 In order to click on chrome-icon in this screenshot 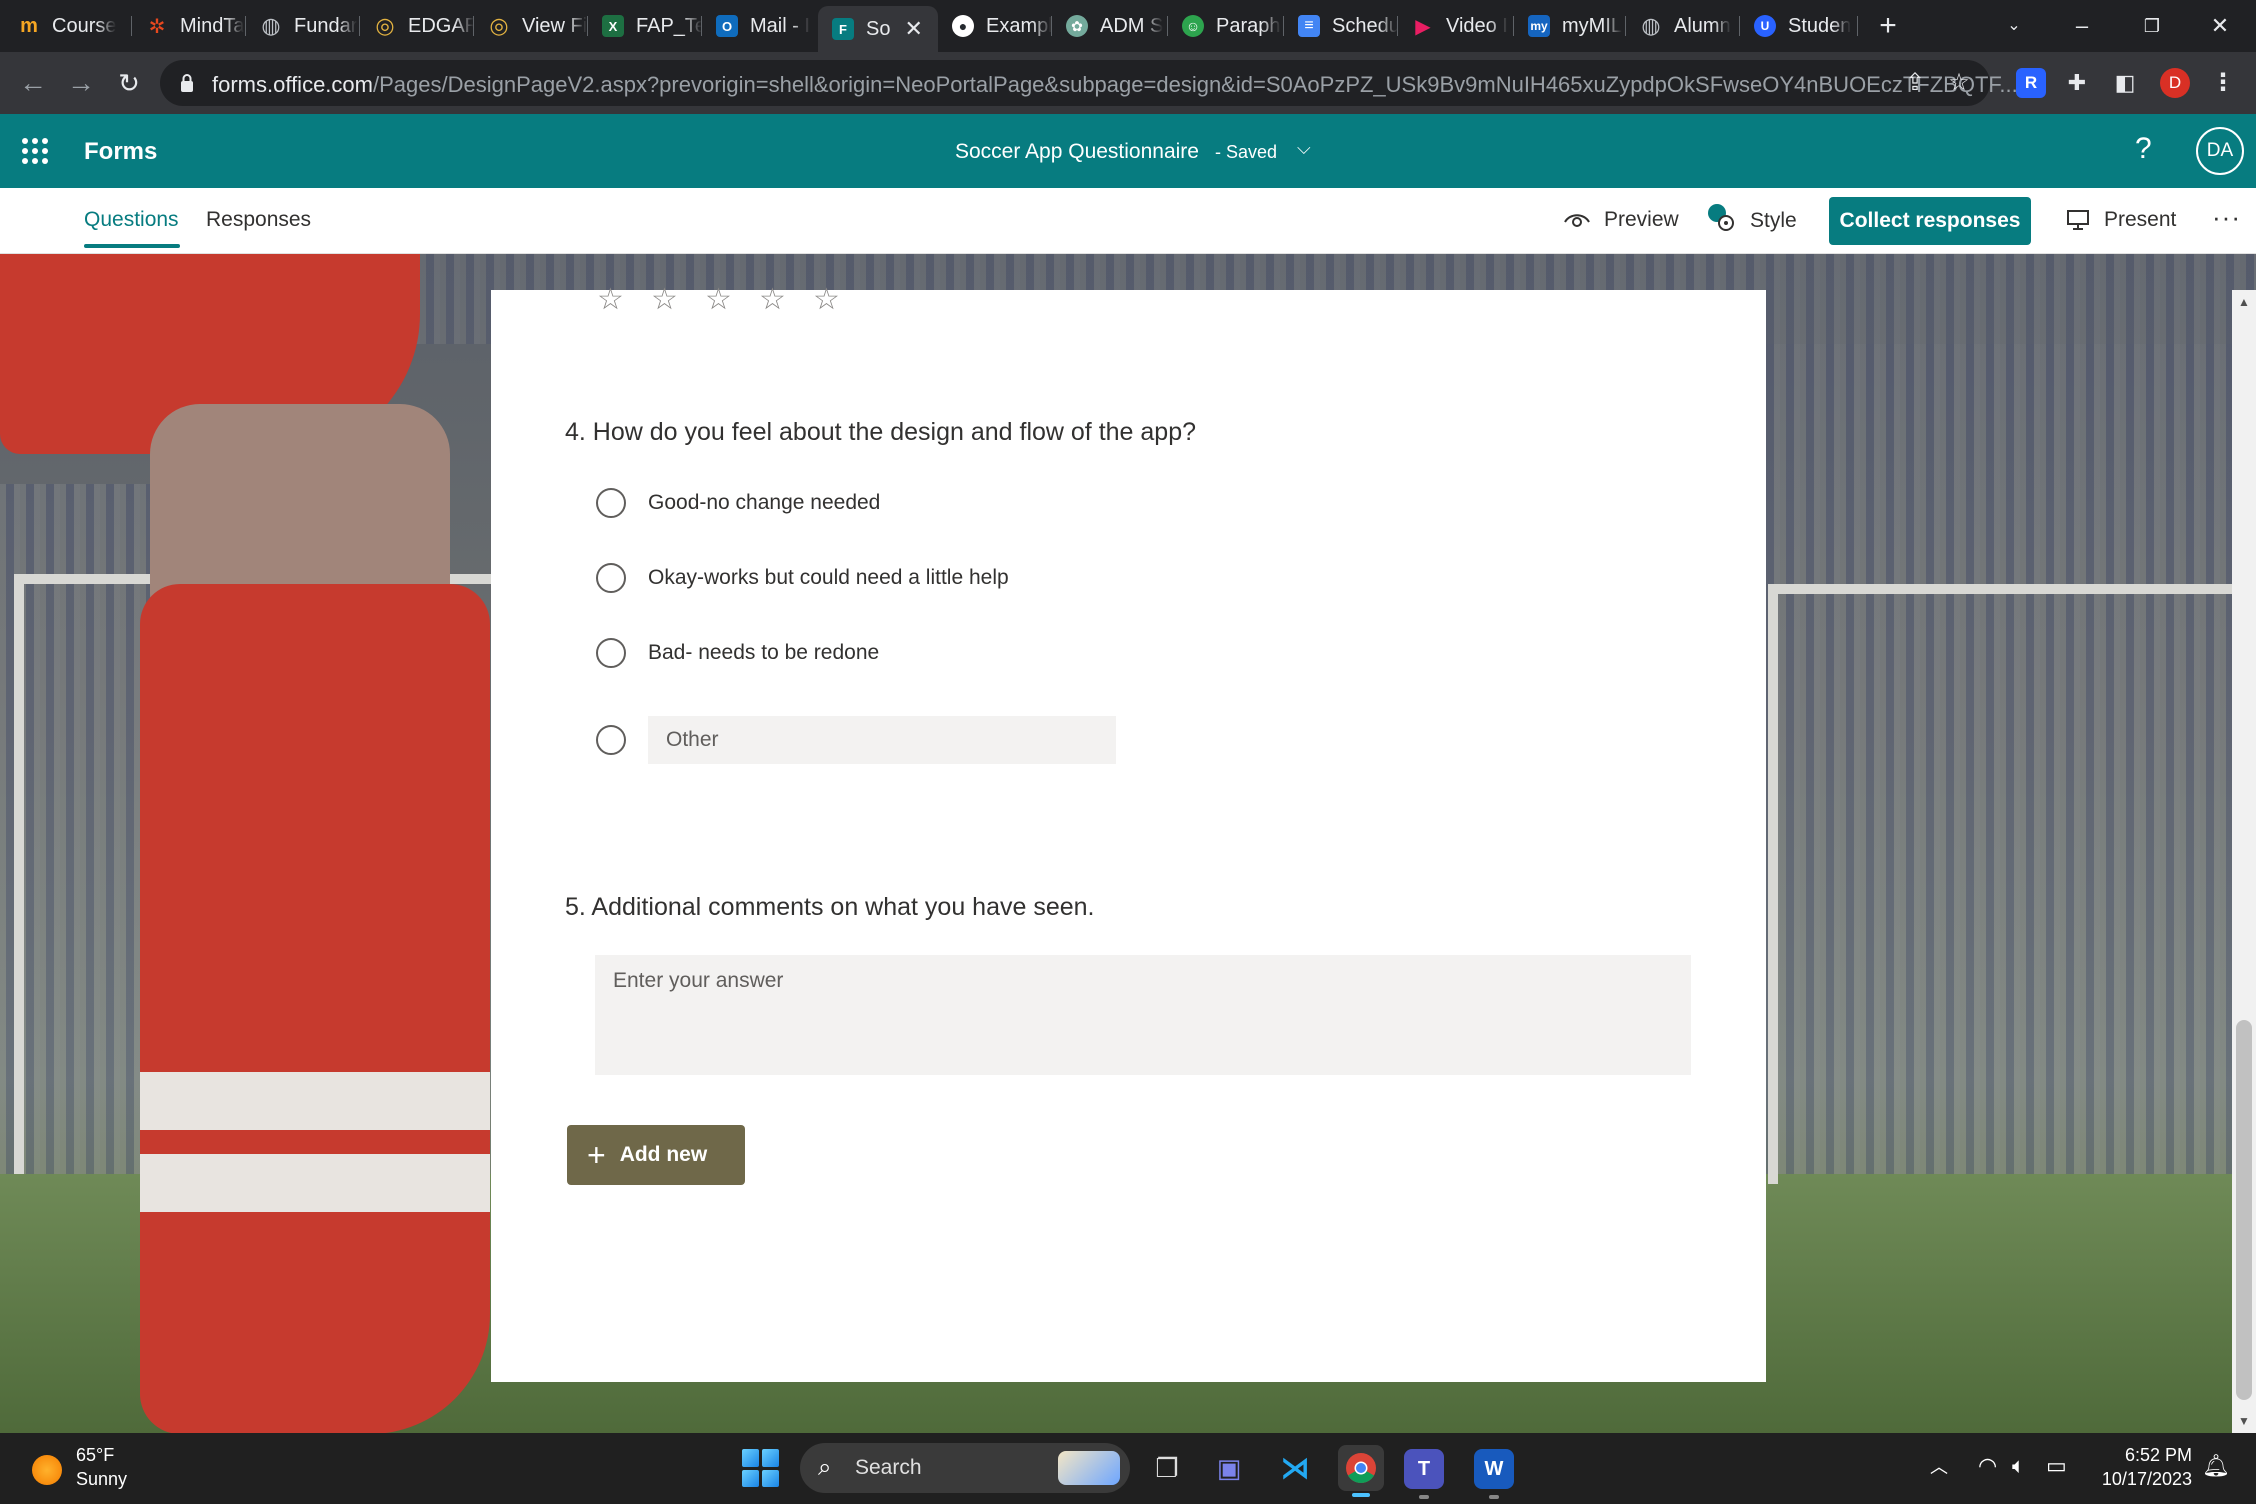, I will do `click(1361, 1471)`.